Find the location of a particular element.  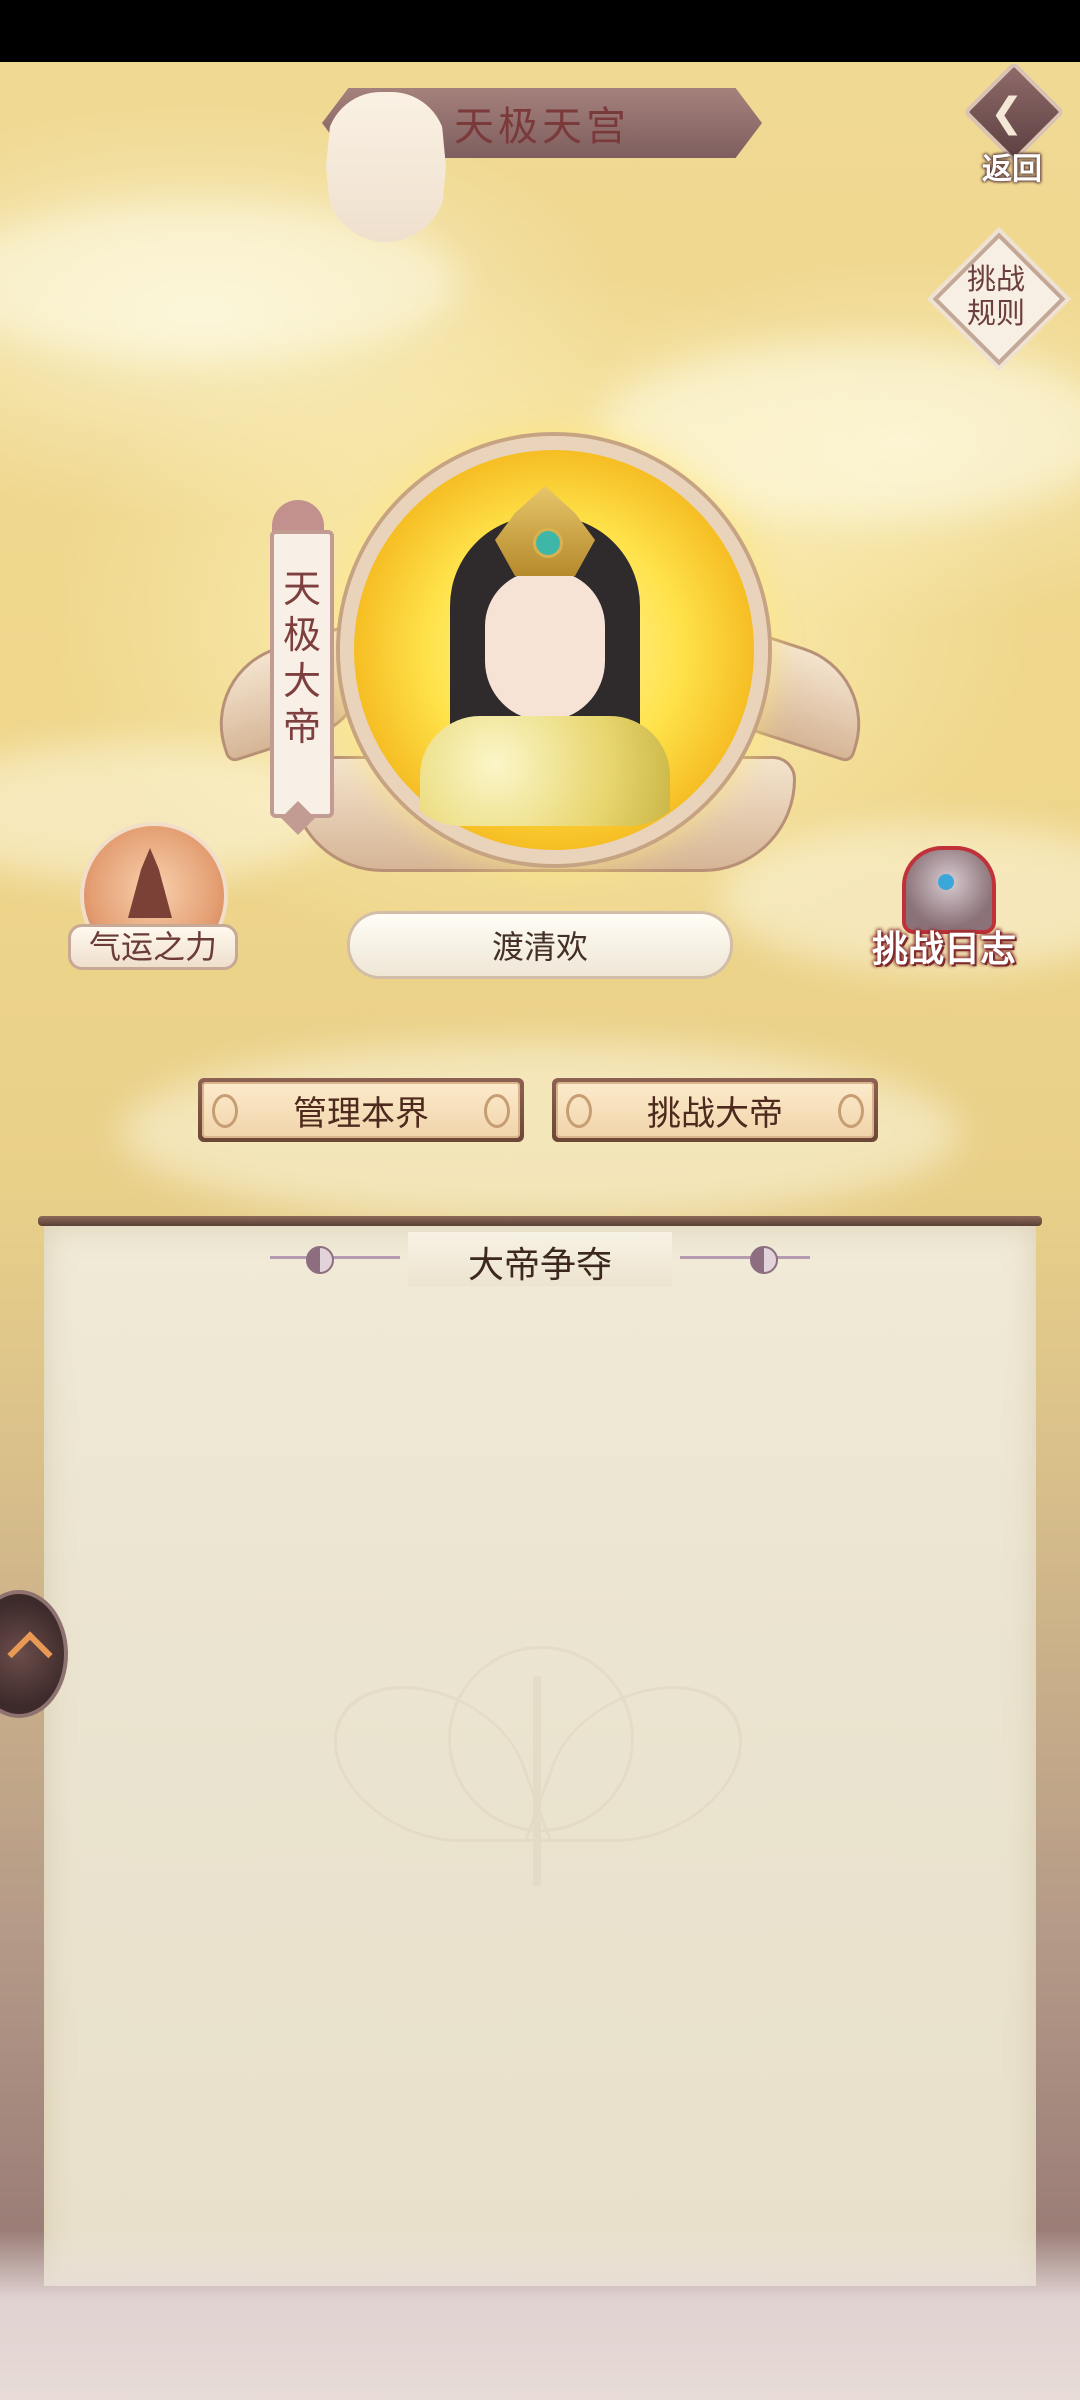

player-name: 渡清欢 is located at coordinates (539, 947).